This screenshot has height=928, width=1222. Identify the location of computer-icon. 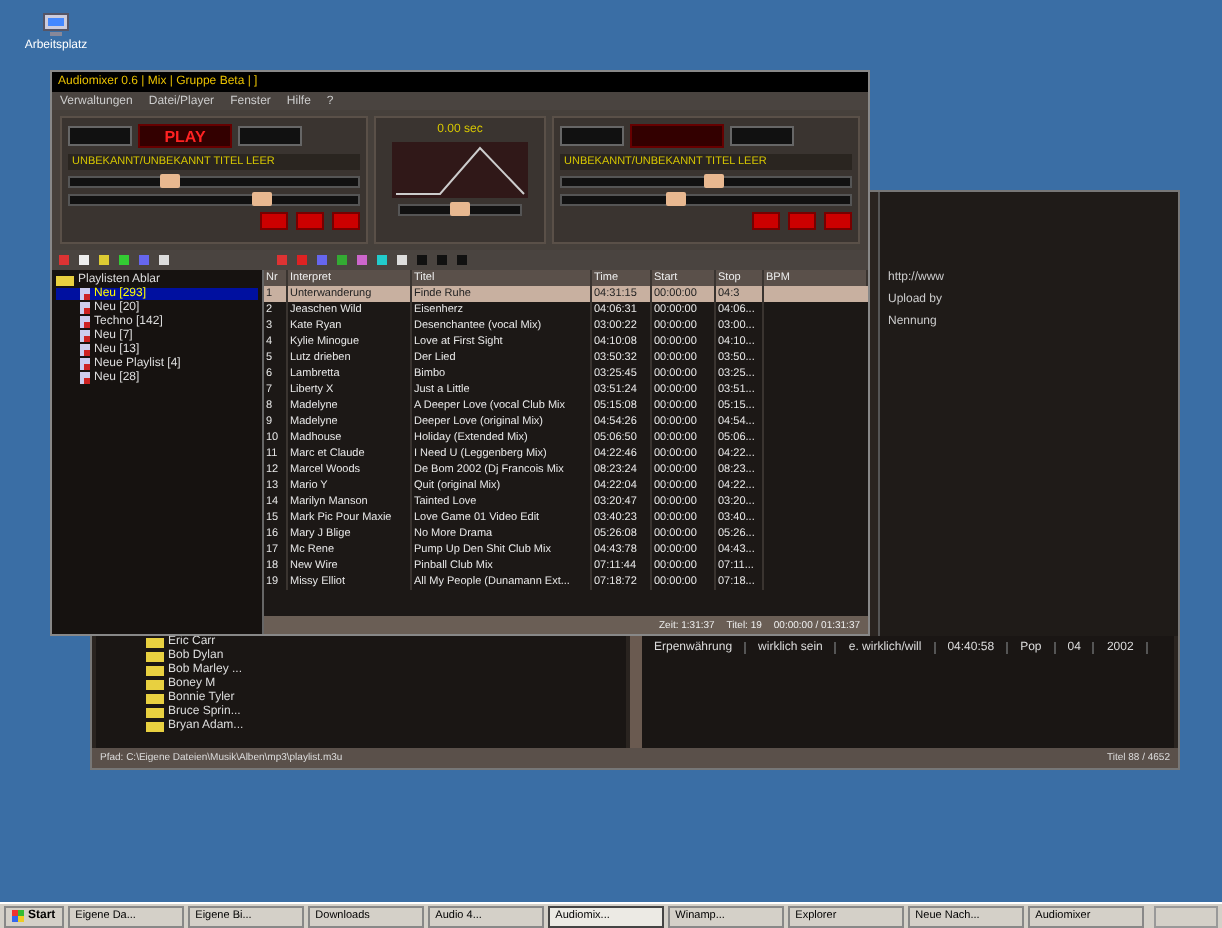
(56, 25).